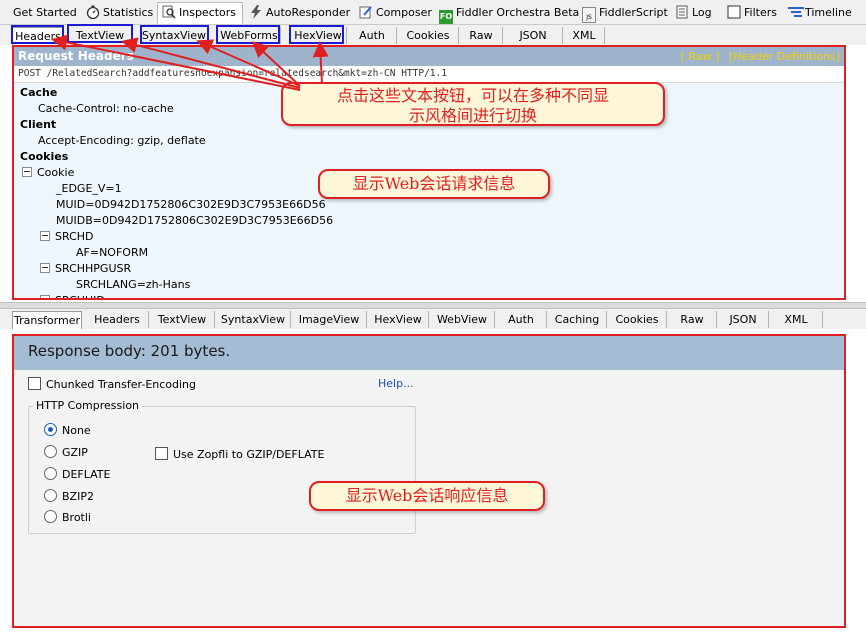 The width and height of the screenshot is (866, 634). I want to click on resp-tab-textview: TextView, so click(182, 319).